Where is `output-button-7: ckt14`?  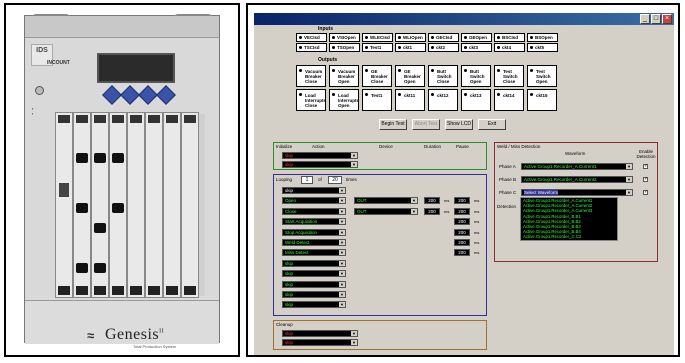
output-button-7: ckt14 is located at coordinates (509, 100).